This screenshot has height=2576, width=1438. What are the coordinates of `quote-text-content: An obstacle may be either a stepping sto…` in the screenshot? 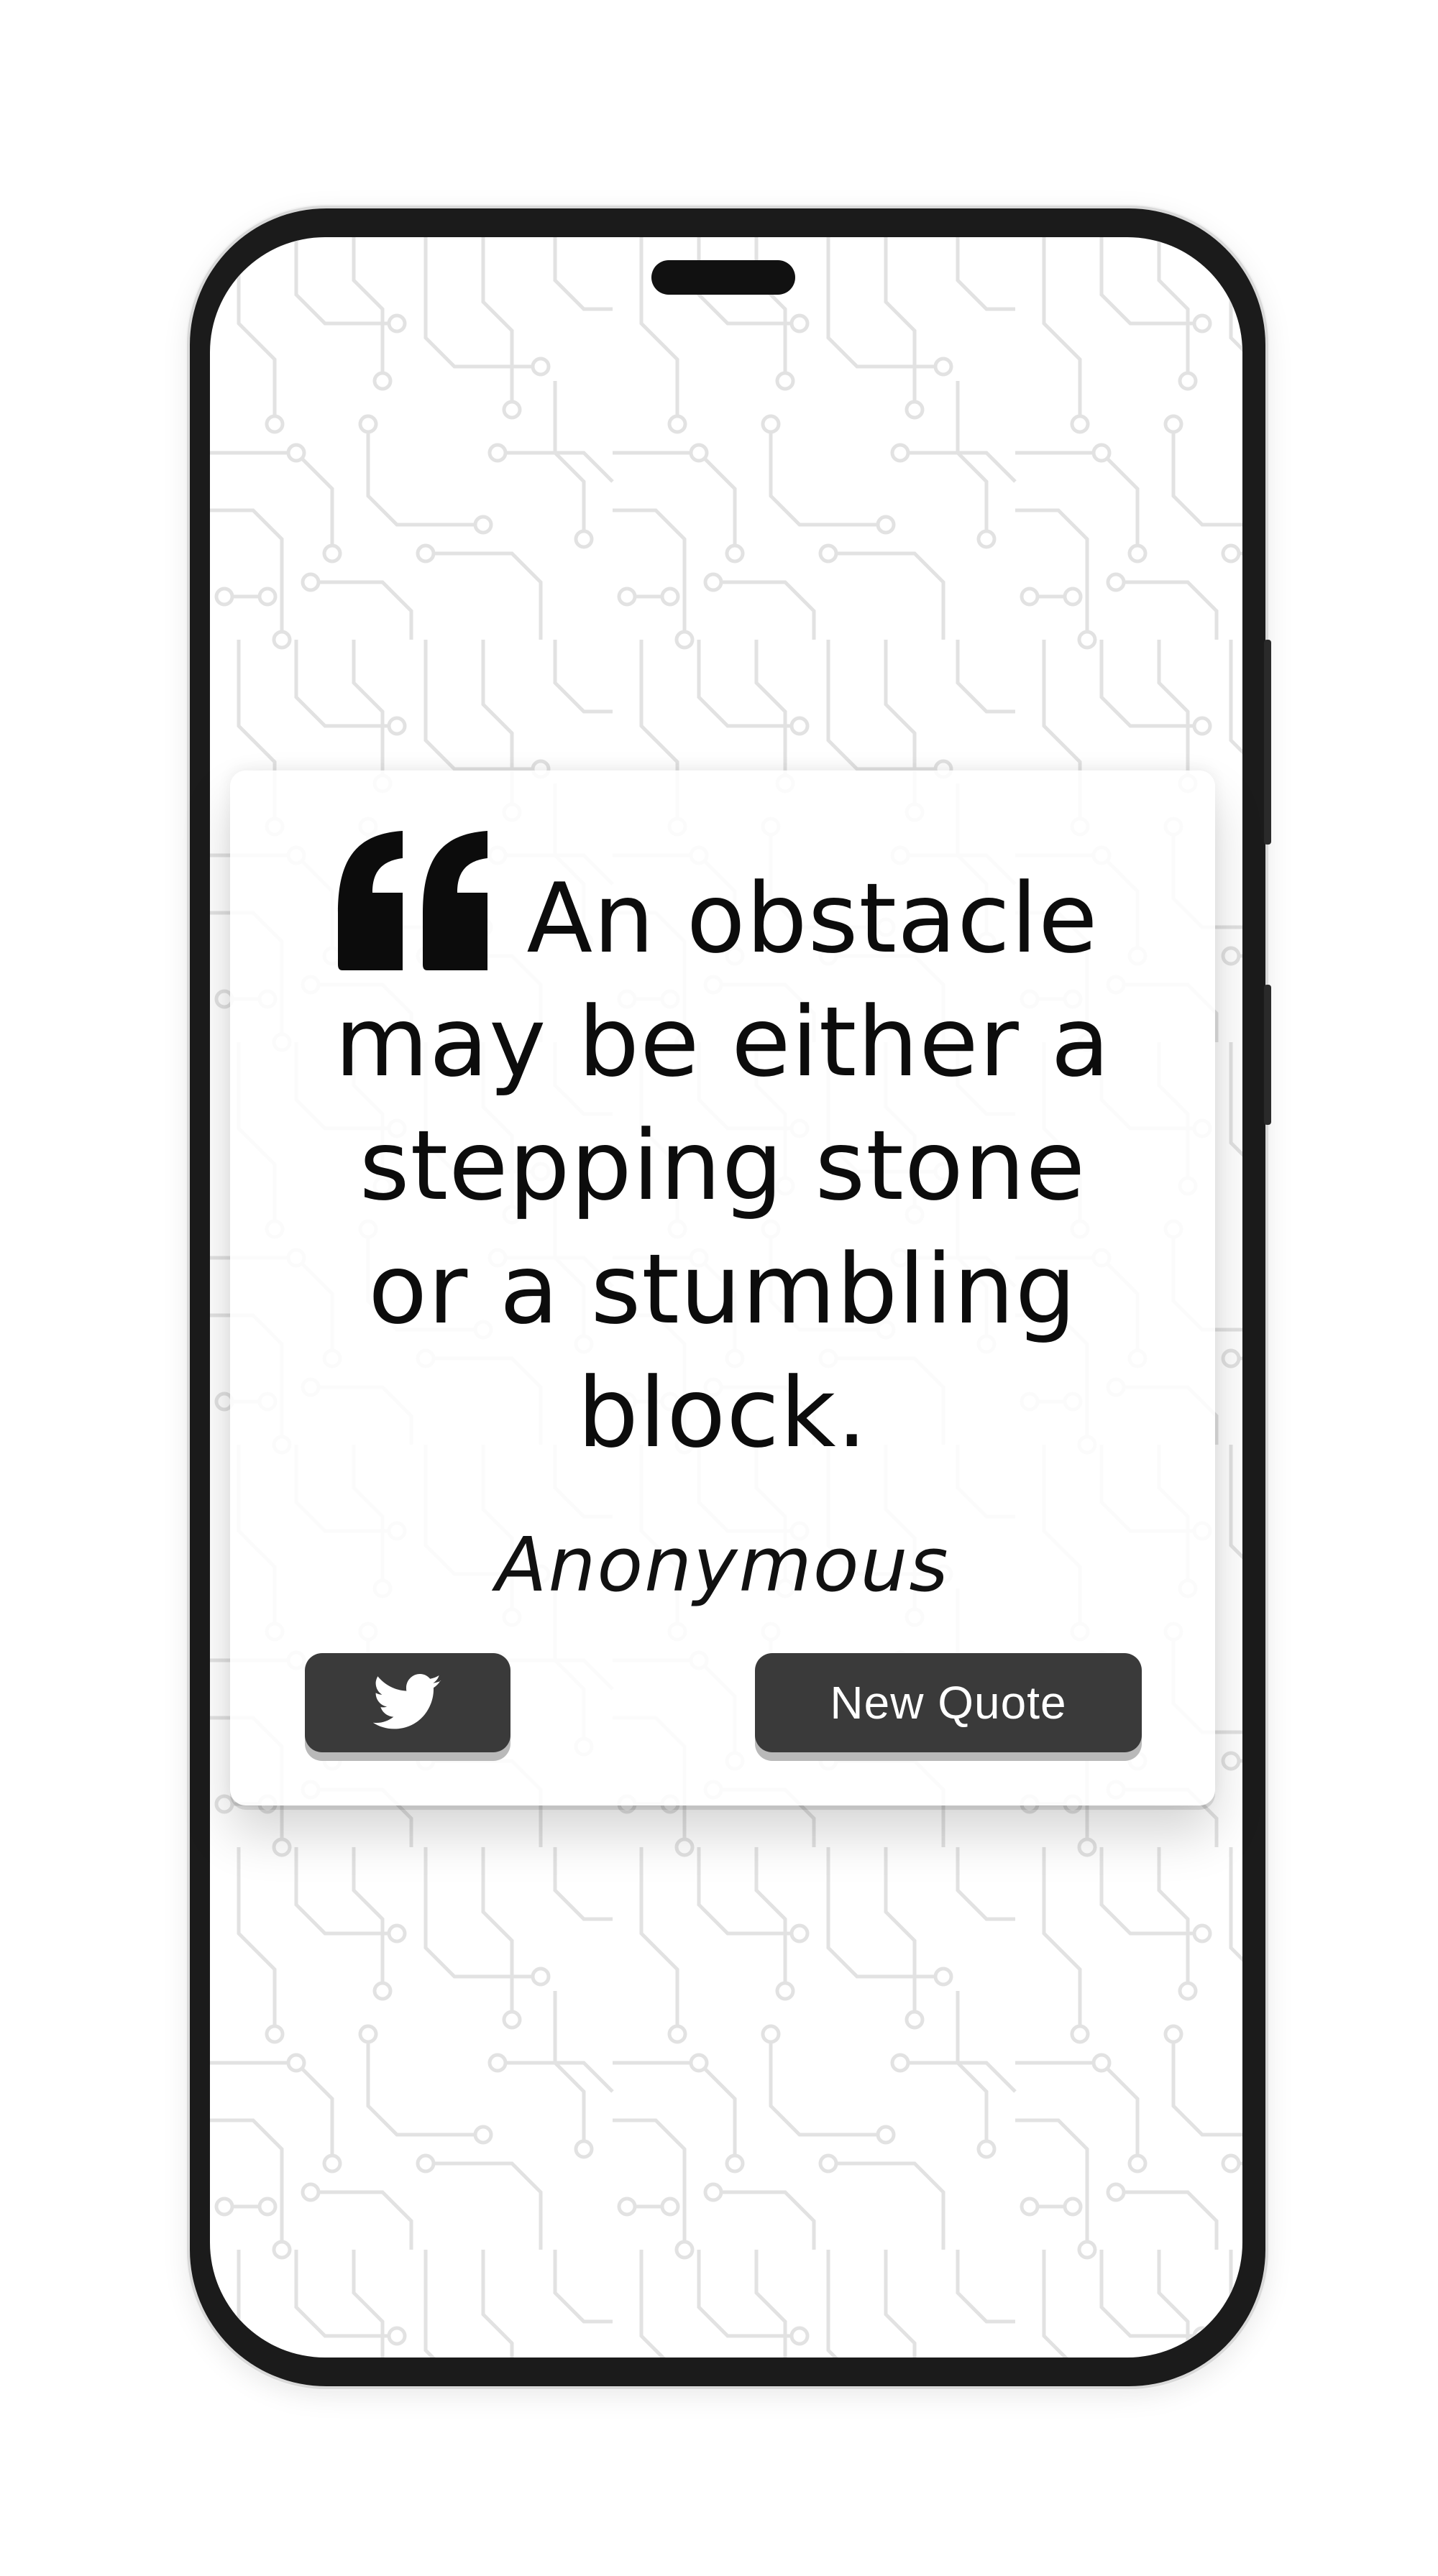 It's located at (722, 1165).